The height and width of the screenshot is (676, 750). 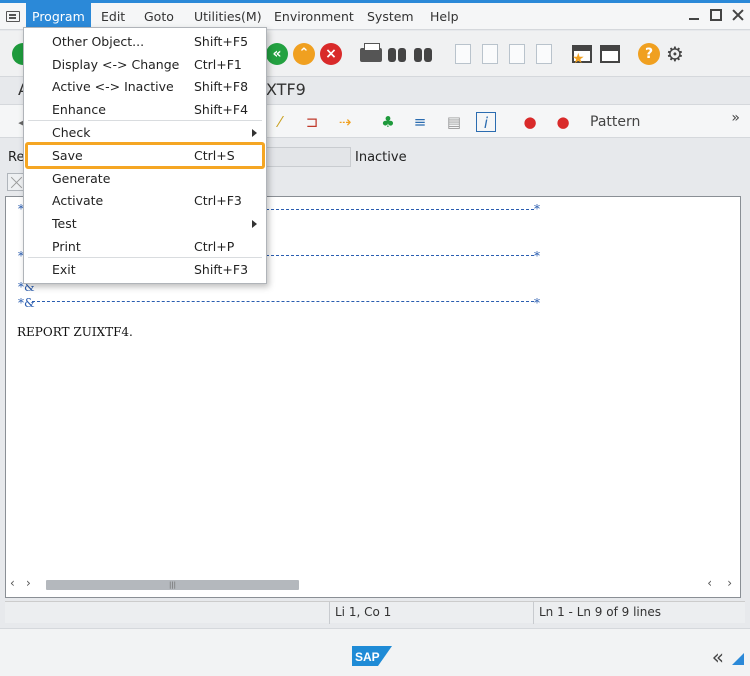 I want to click on report-label: Re, so click(x=16, y=157).